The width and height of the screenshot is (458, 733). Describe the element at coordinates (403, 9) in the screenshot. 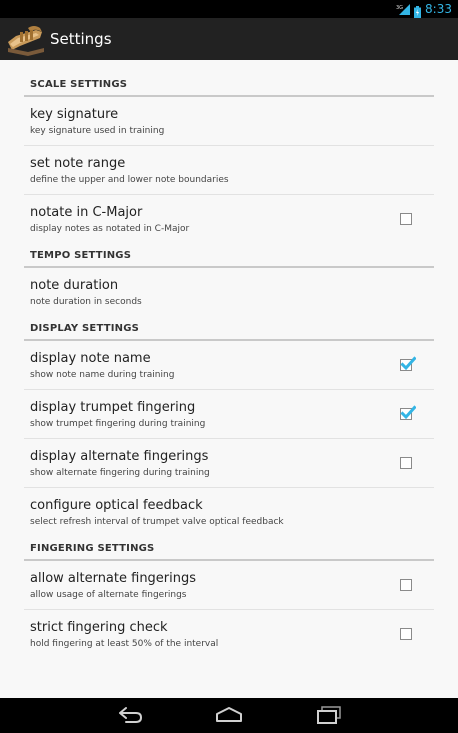

I see `signal-icon: 3G` at that location.